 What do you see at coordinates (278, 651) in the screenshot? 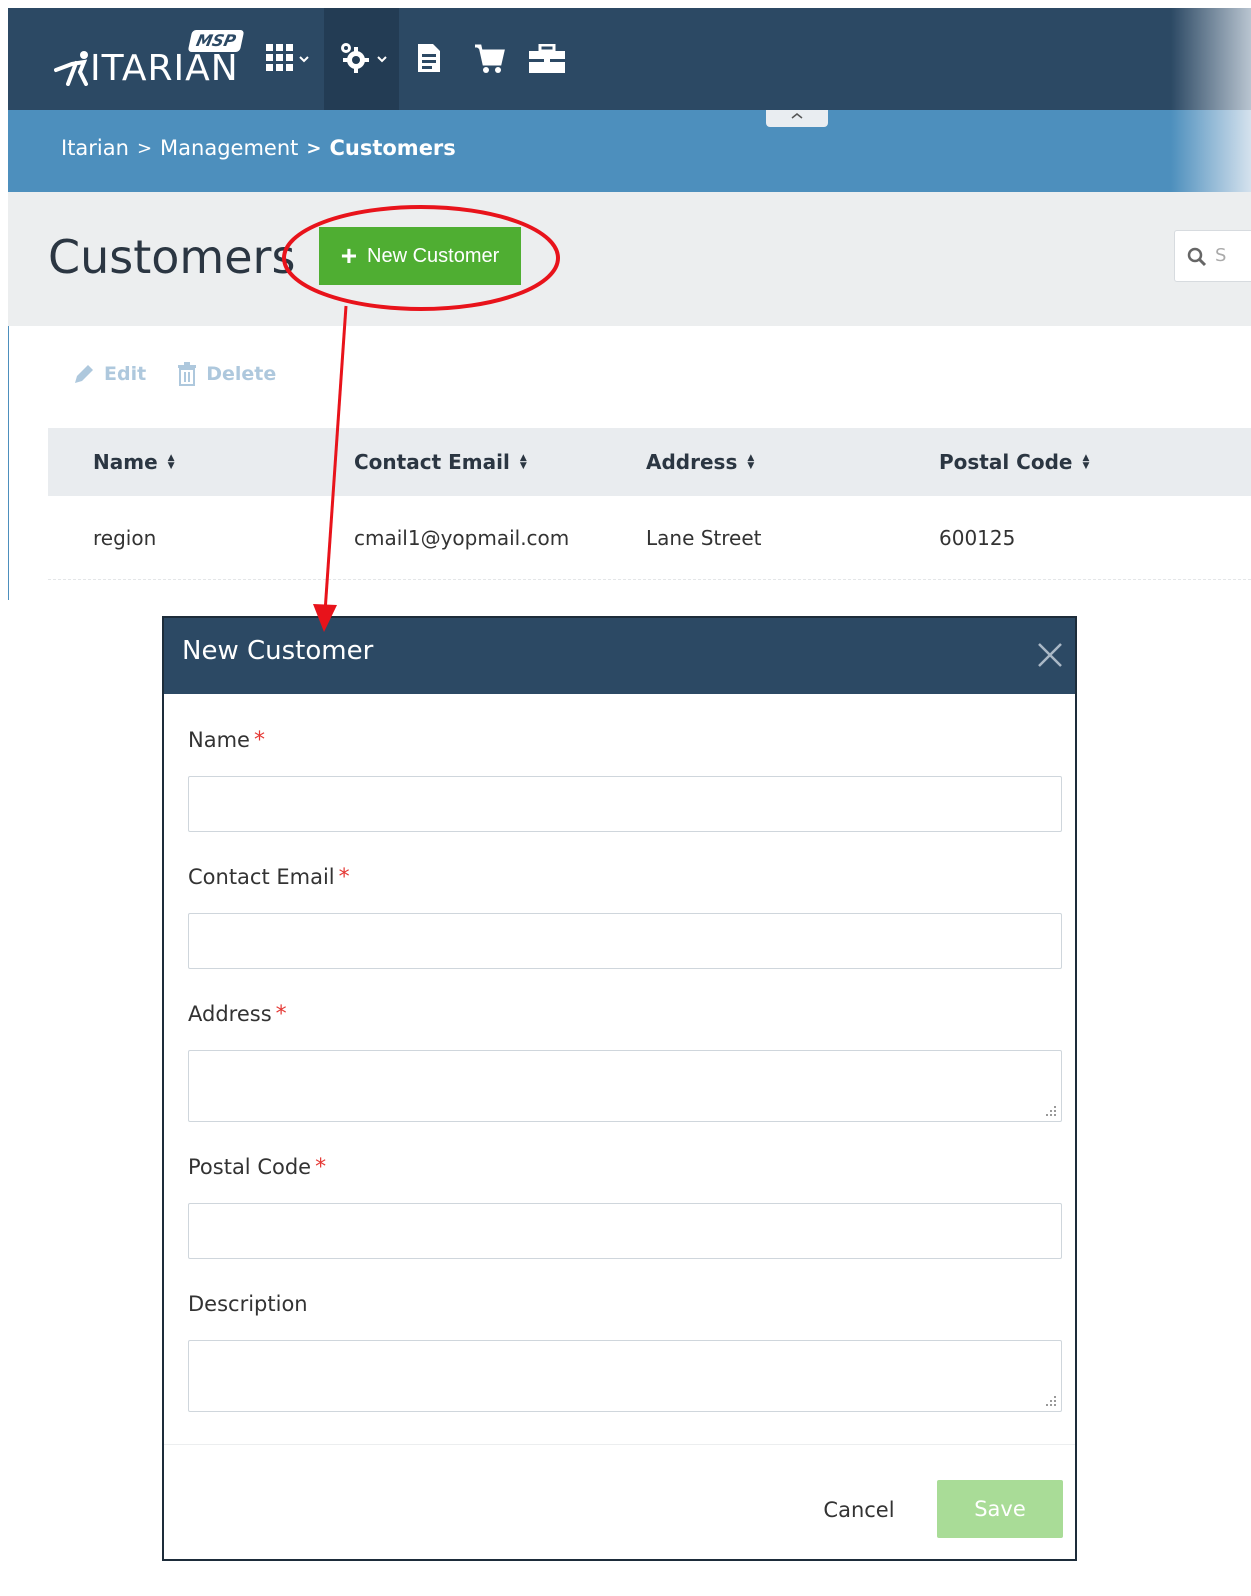
I see `dialog-title: New Customer` at bounding box center [278, 651].